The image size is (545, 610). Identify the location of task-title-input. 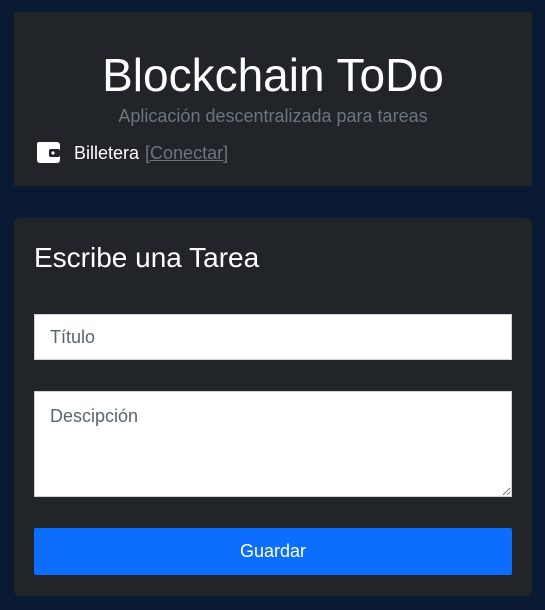
(273, 337).